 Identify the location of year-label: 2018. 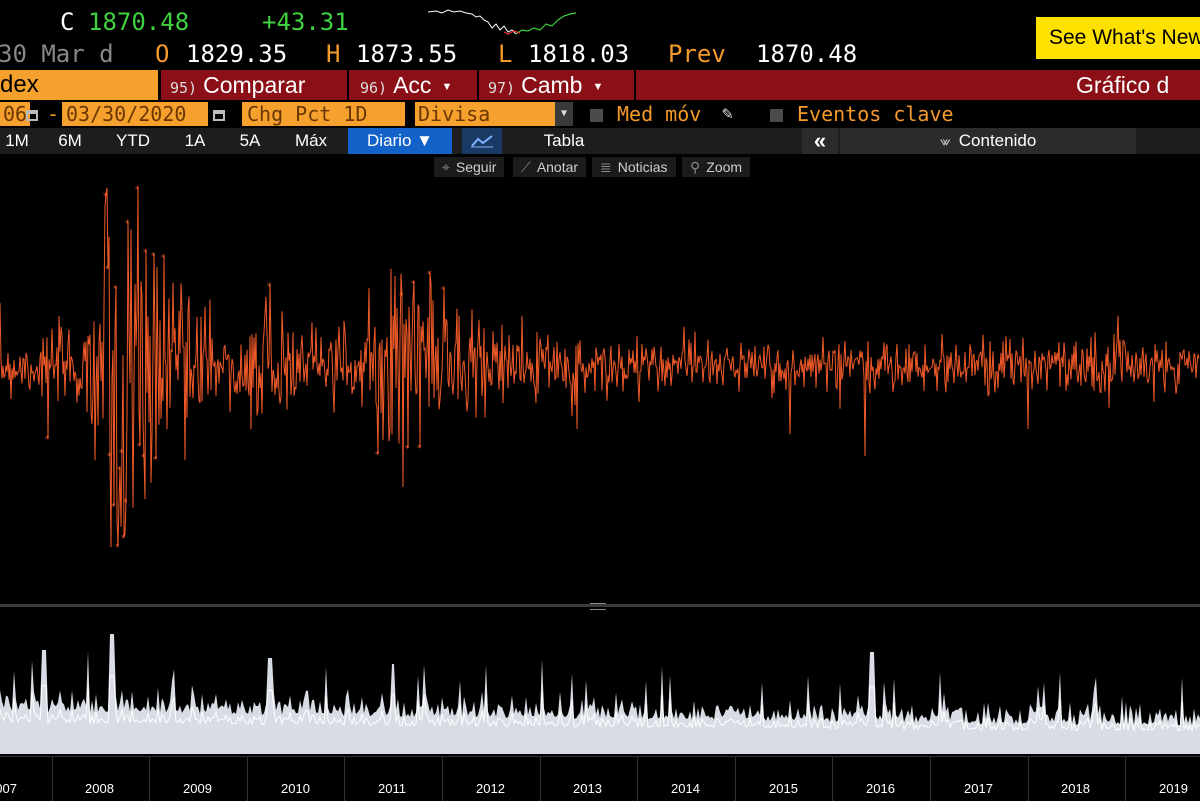
(1075, 788).